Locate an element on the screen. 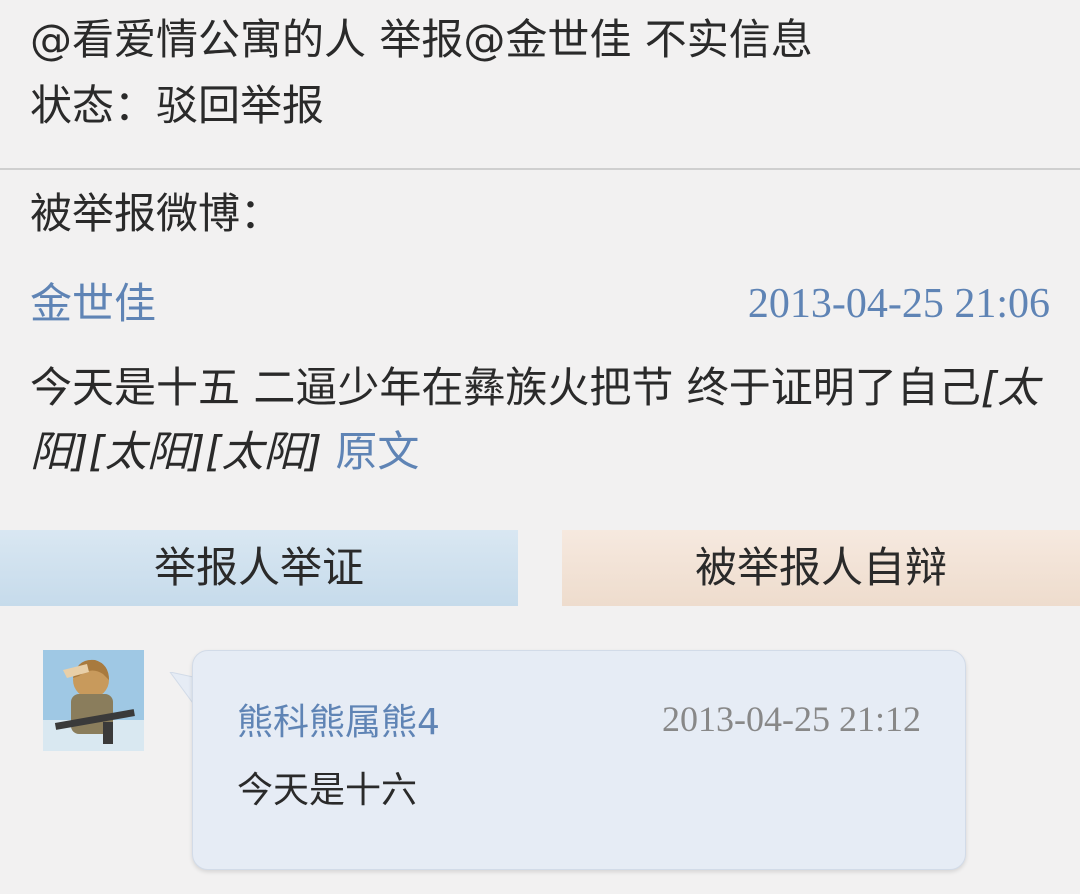 The width and height of the screenshot is (1080, 894). weibo-author-link: 金世佳 is located at coordinates (93, 304).